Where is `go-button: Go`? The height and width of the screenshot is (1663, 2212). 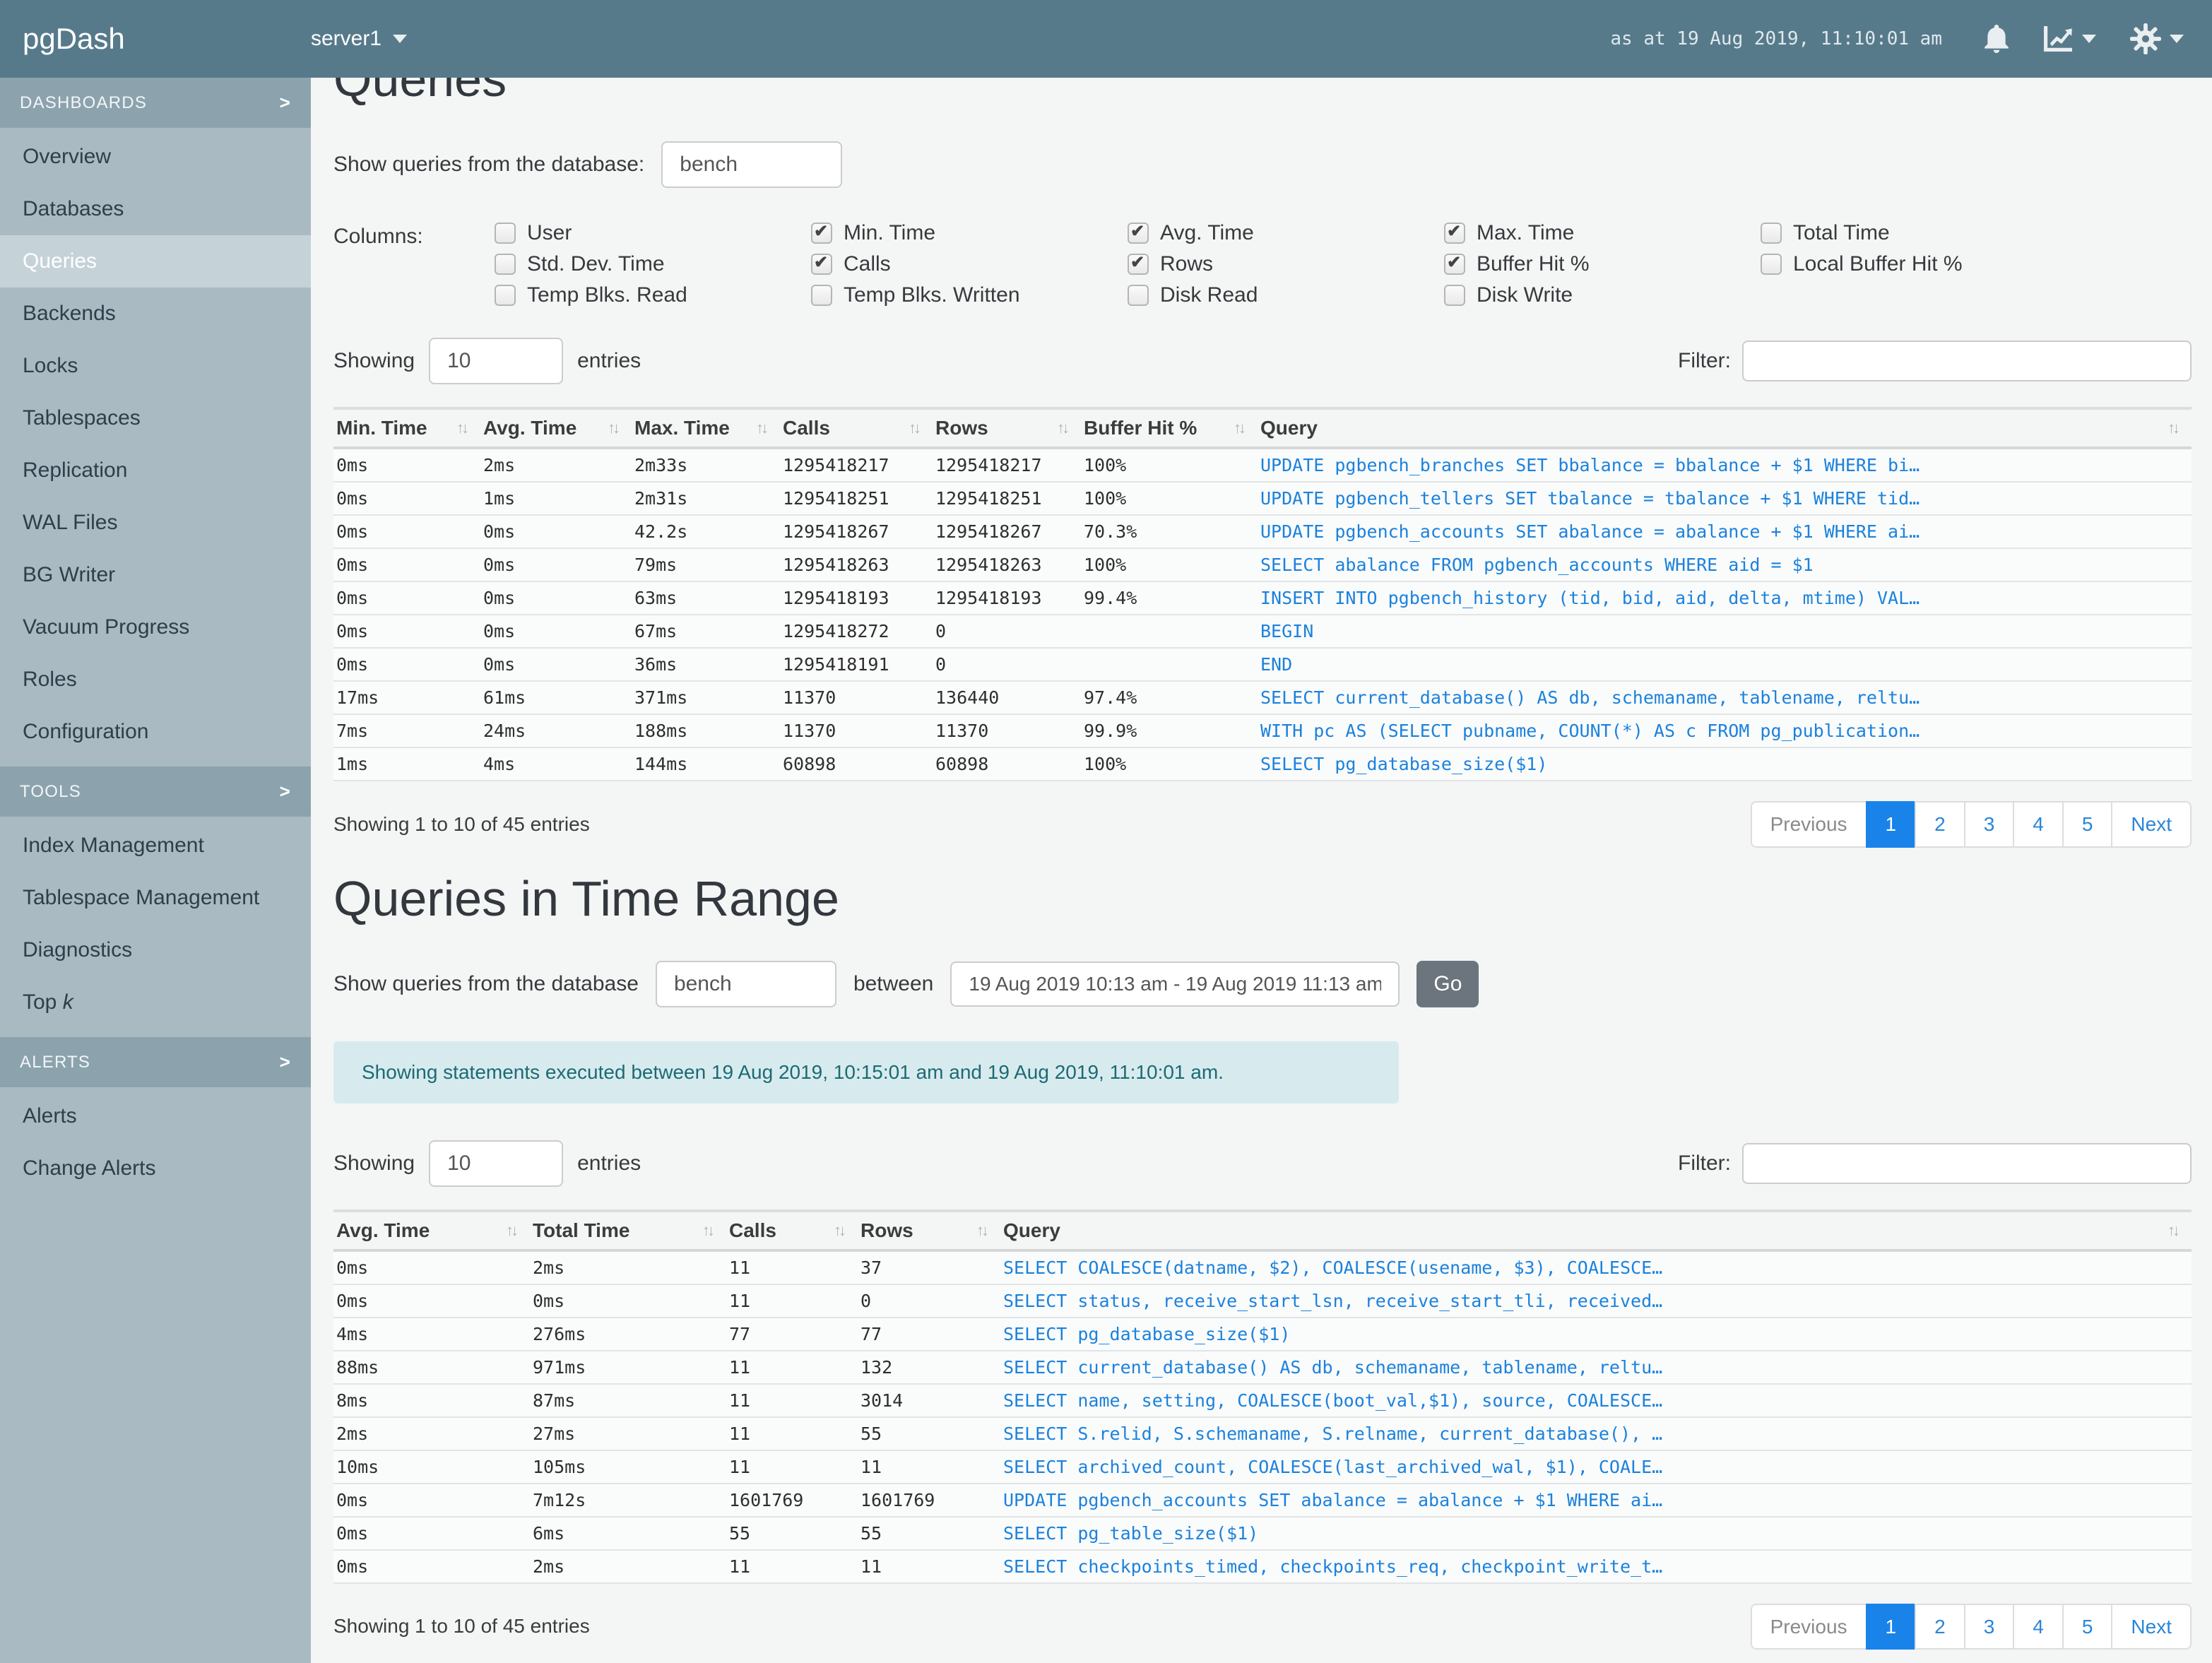
go-button: Go is located at coordinates (1447, 984).